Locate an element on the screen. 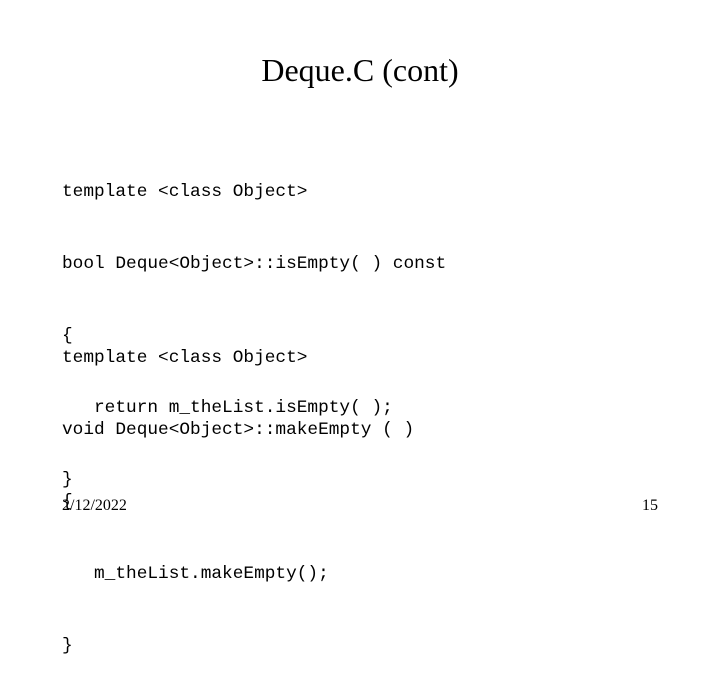  code-line: m_theList.makeEmpty(); is located at coordinates (195, 574).